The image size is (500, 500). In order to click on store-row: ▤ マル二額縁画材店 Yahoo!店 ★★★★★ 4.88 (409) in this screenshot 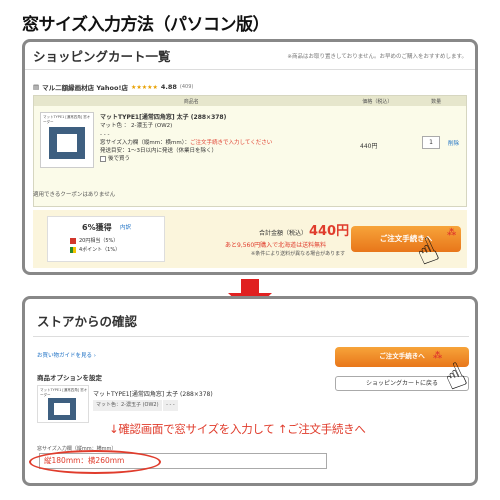, I will do `click(113, 87)`.